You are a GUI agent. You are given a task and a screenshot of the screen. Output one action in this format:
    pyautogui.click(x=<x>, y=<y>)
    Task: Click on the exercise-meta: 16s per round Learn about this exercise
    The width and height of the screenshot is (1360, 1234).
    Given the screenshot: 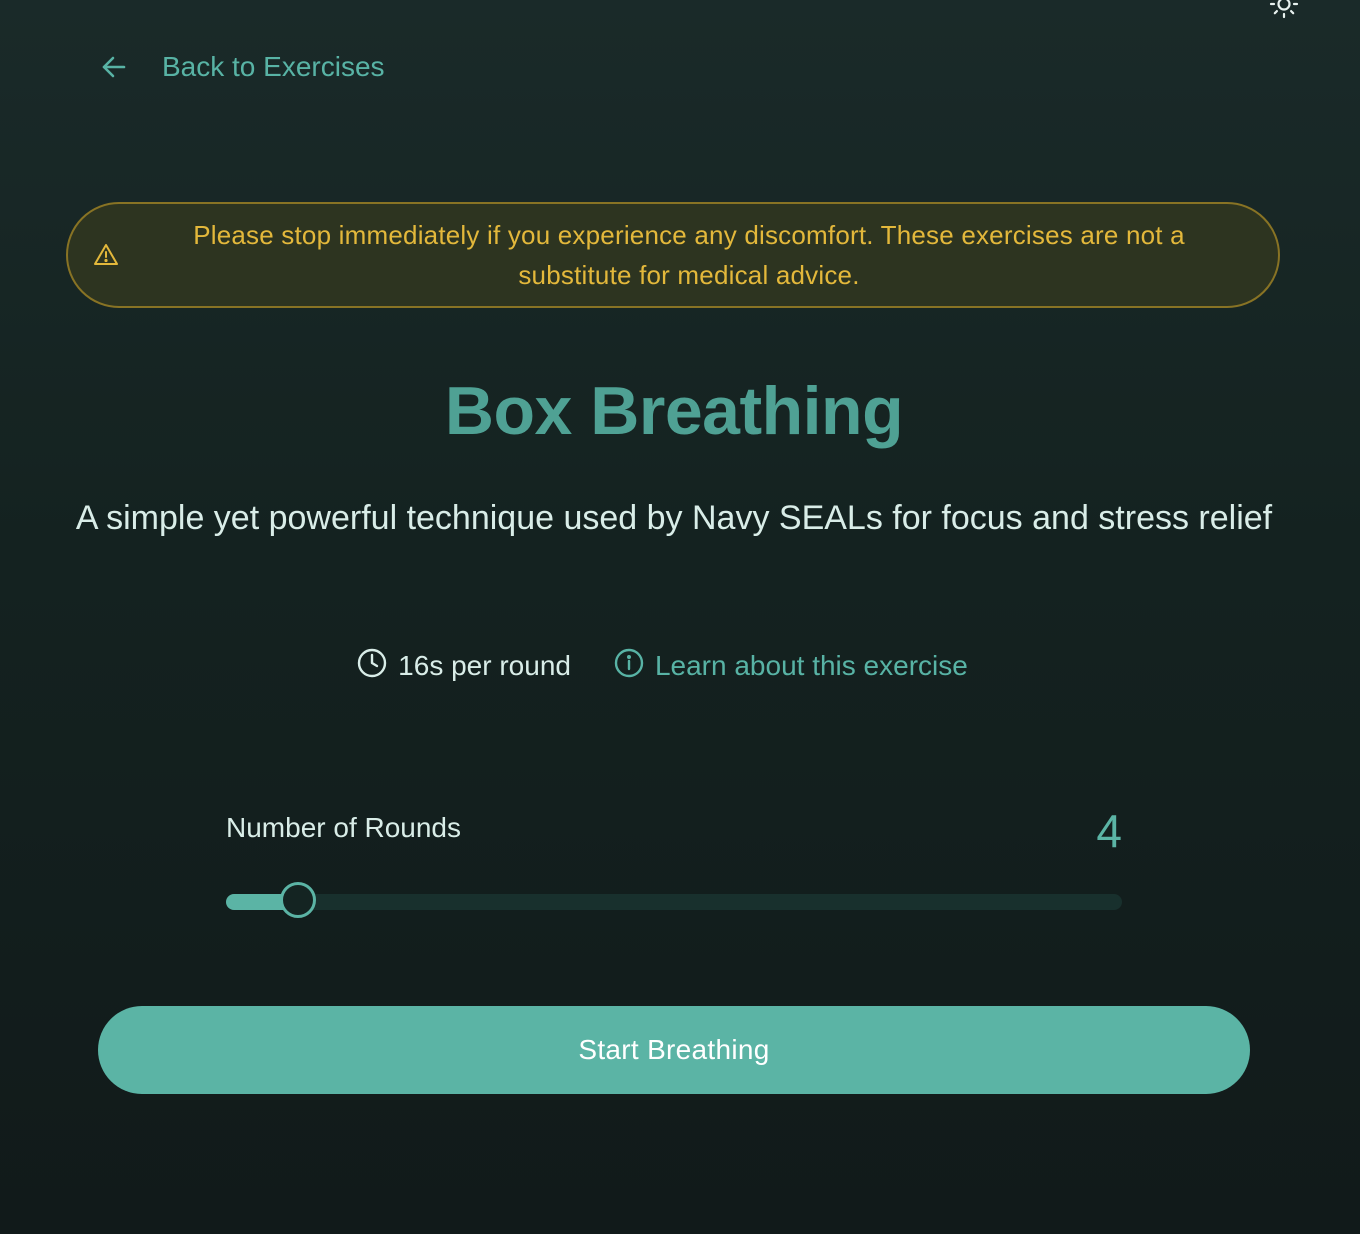 What is the action you would take?
    pyautogui.click(x=662, y=666)
    